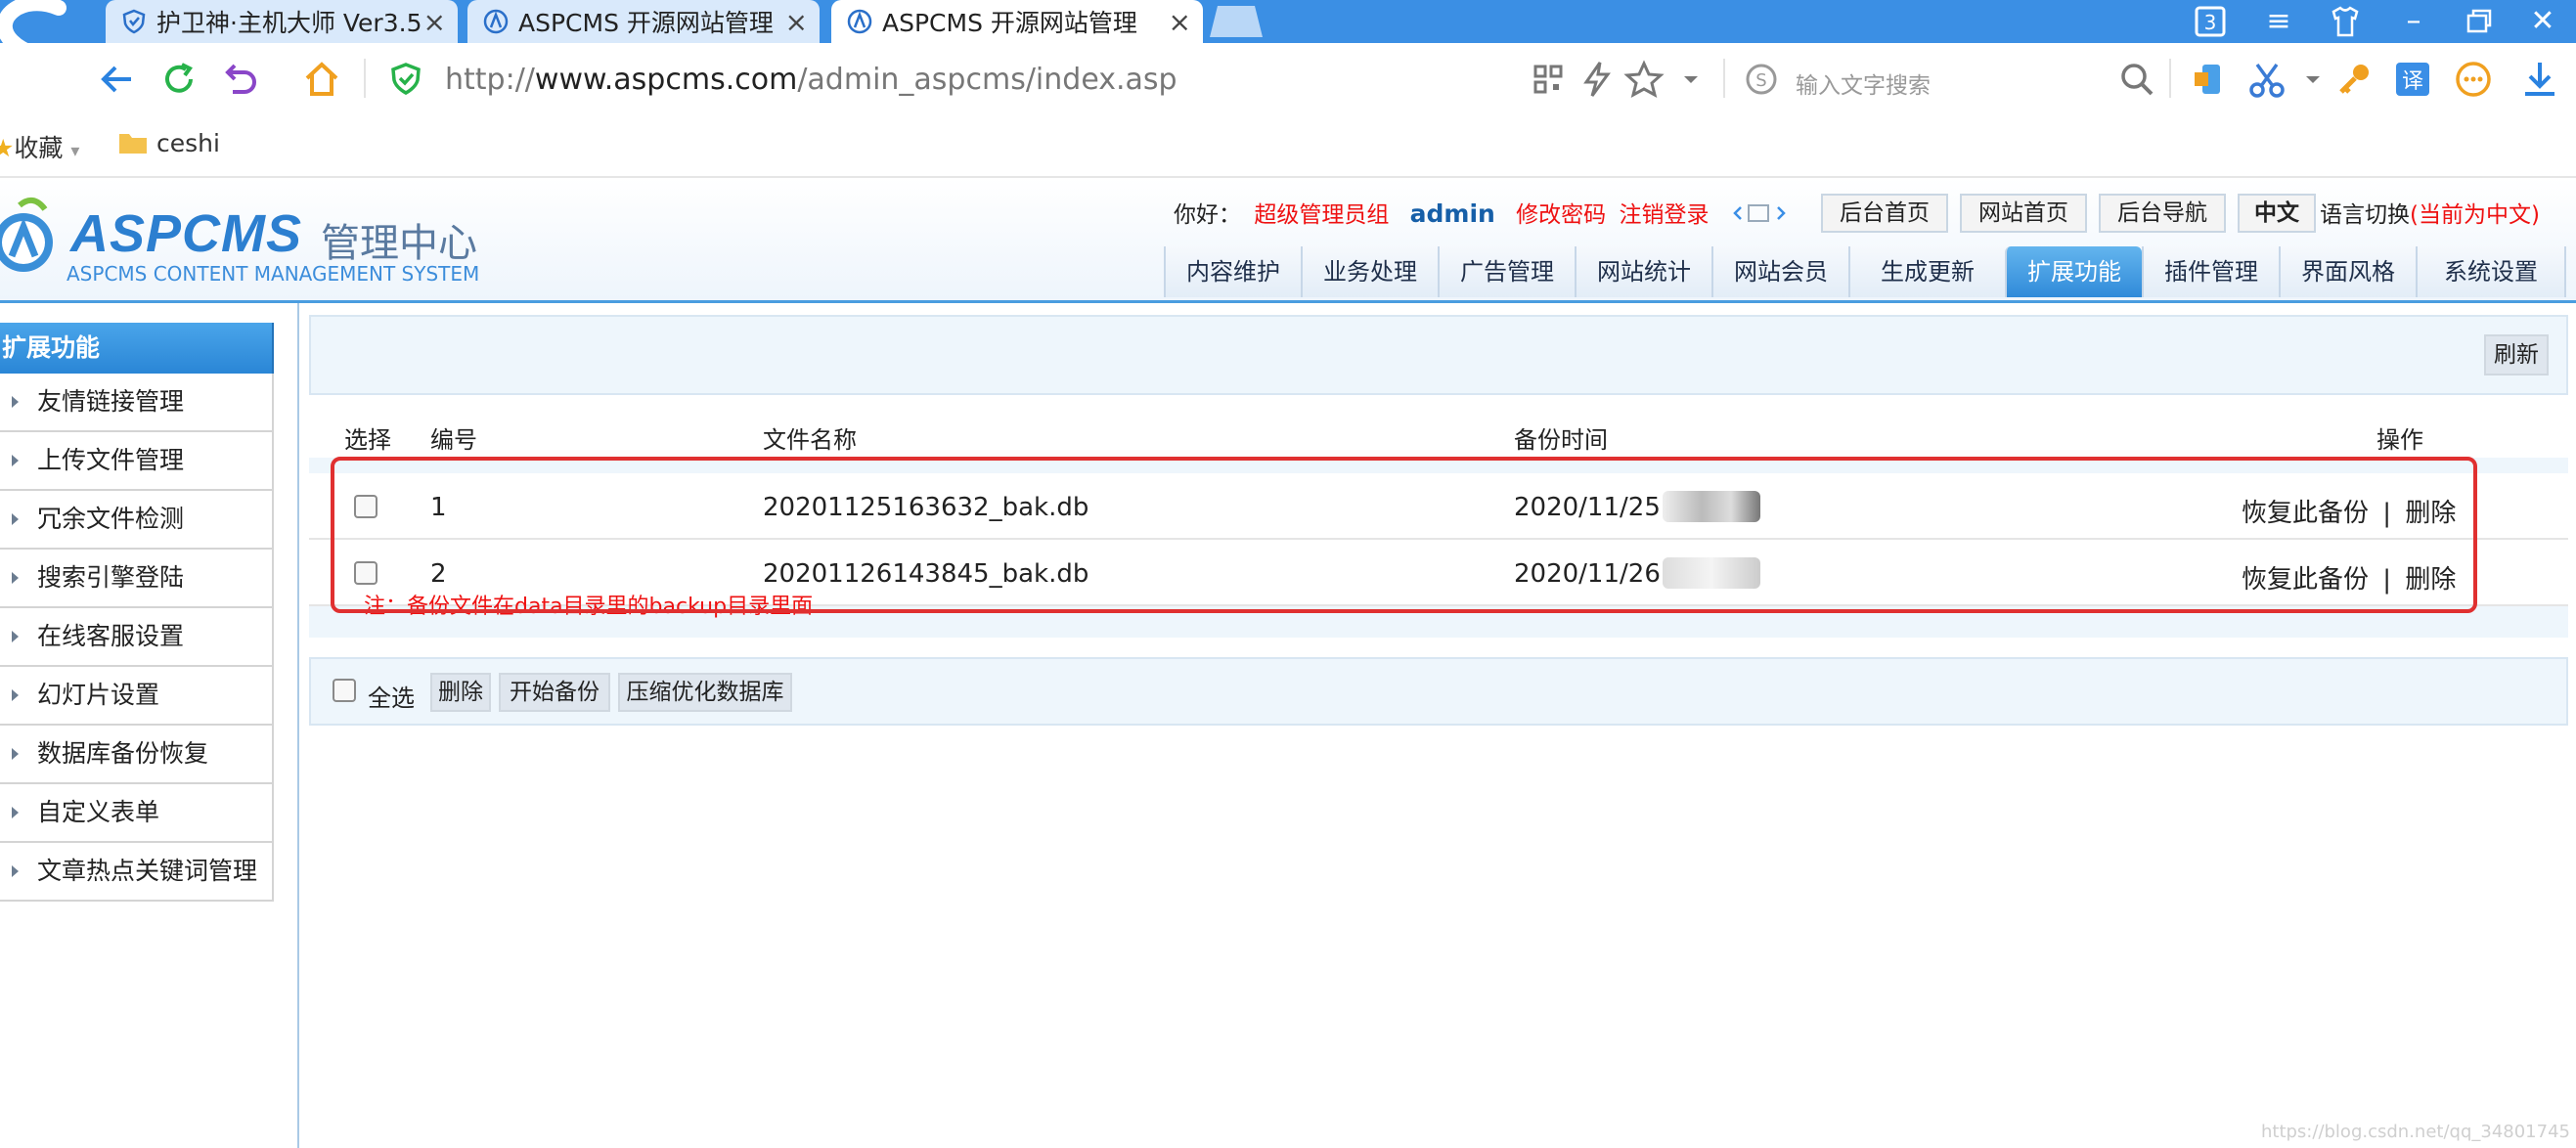 This screenshot has width=2576, height=1148. What do you see at coordinates (111, 519) in the screenshot?
I see `sidebar-item-label: 冗余文件检测` at bounding box center [111, 519].